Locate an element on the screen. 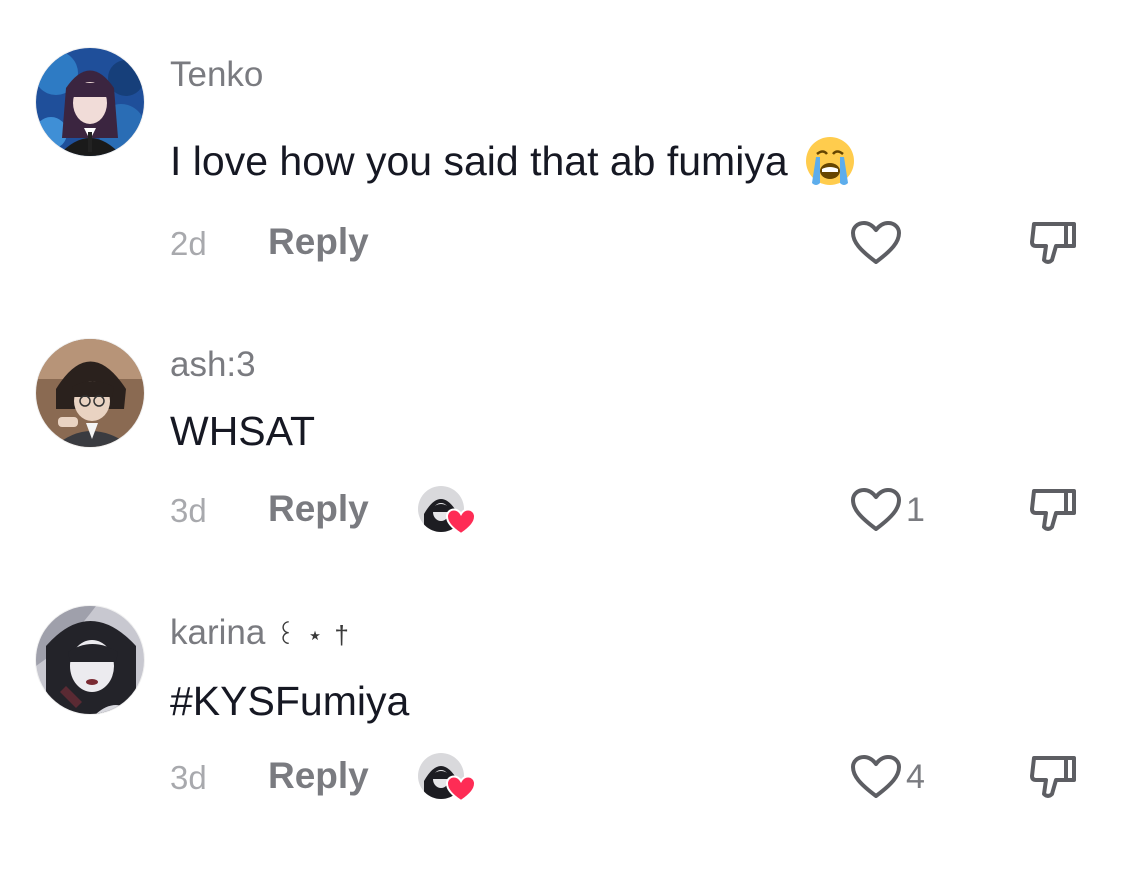 The width and height of the screenshot is (1125, 874). comment-username: karina ꒰ ⋆ † is located at coordinates (260, 633).